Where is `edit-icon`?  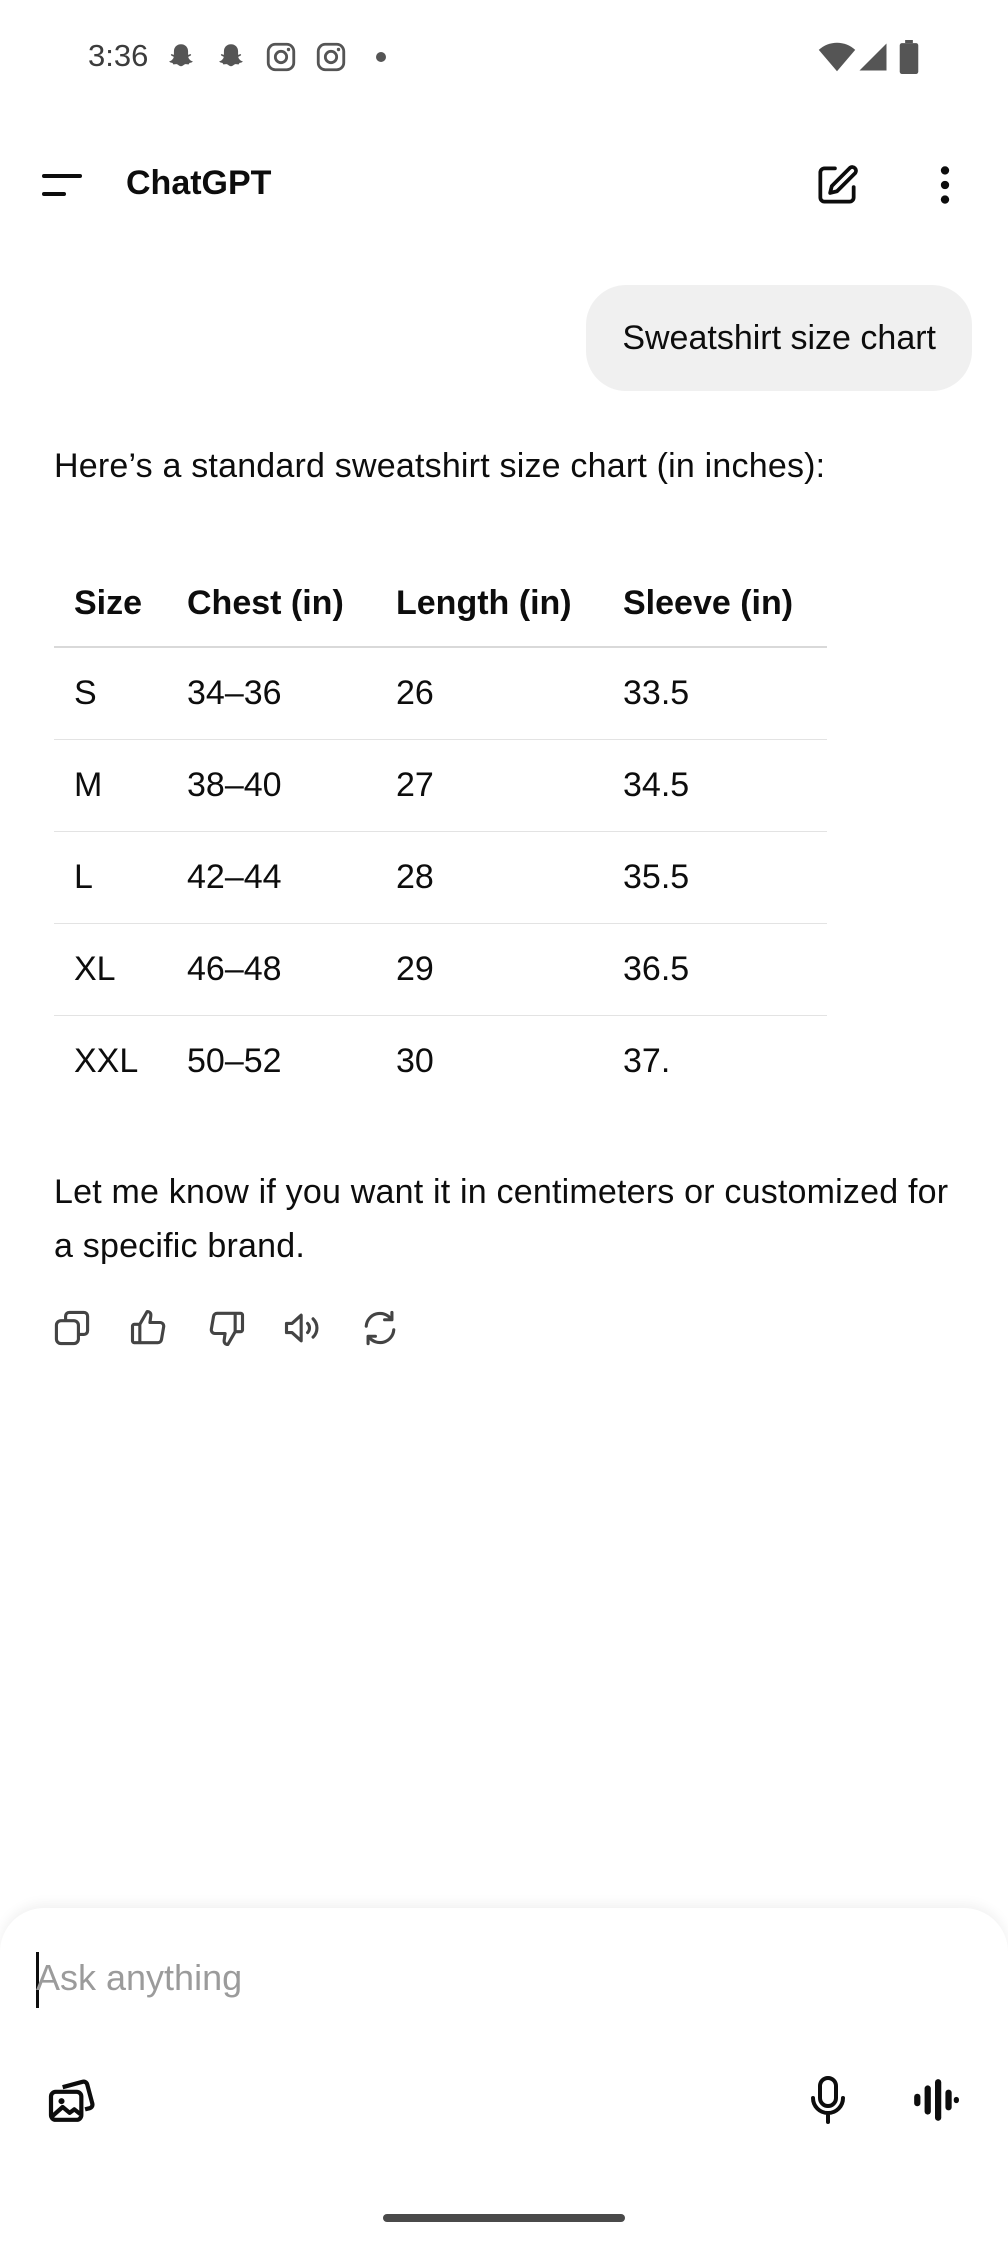
edit-icon is located at coordinates (837, 185).